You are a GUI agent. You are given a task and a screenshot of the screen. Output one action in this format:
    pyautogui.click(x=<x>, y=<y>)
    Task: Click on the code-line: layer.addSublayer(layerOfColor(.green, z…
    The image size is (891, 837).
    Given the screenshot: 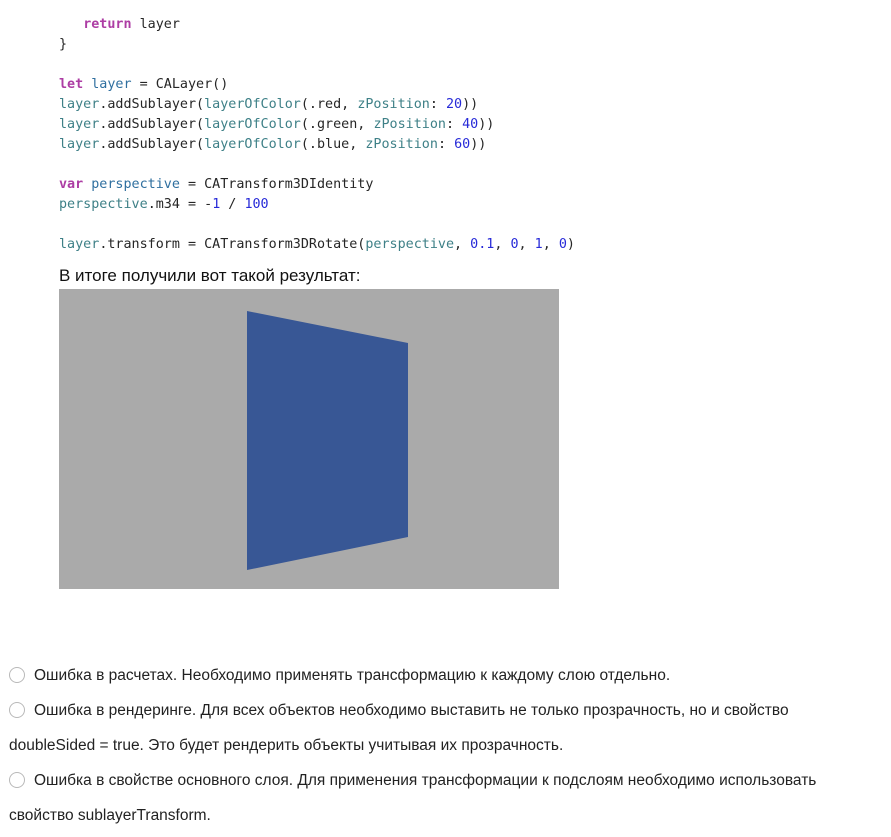 What is the action you would take?
    pyautogui.click(x=317, y=125)
    